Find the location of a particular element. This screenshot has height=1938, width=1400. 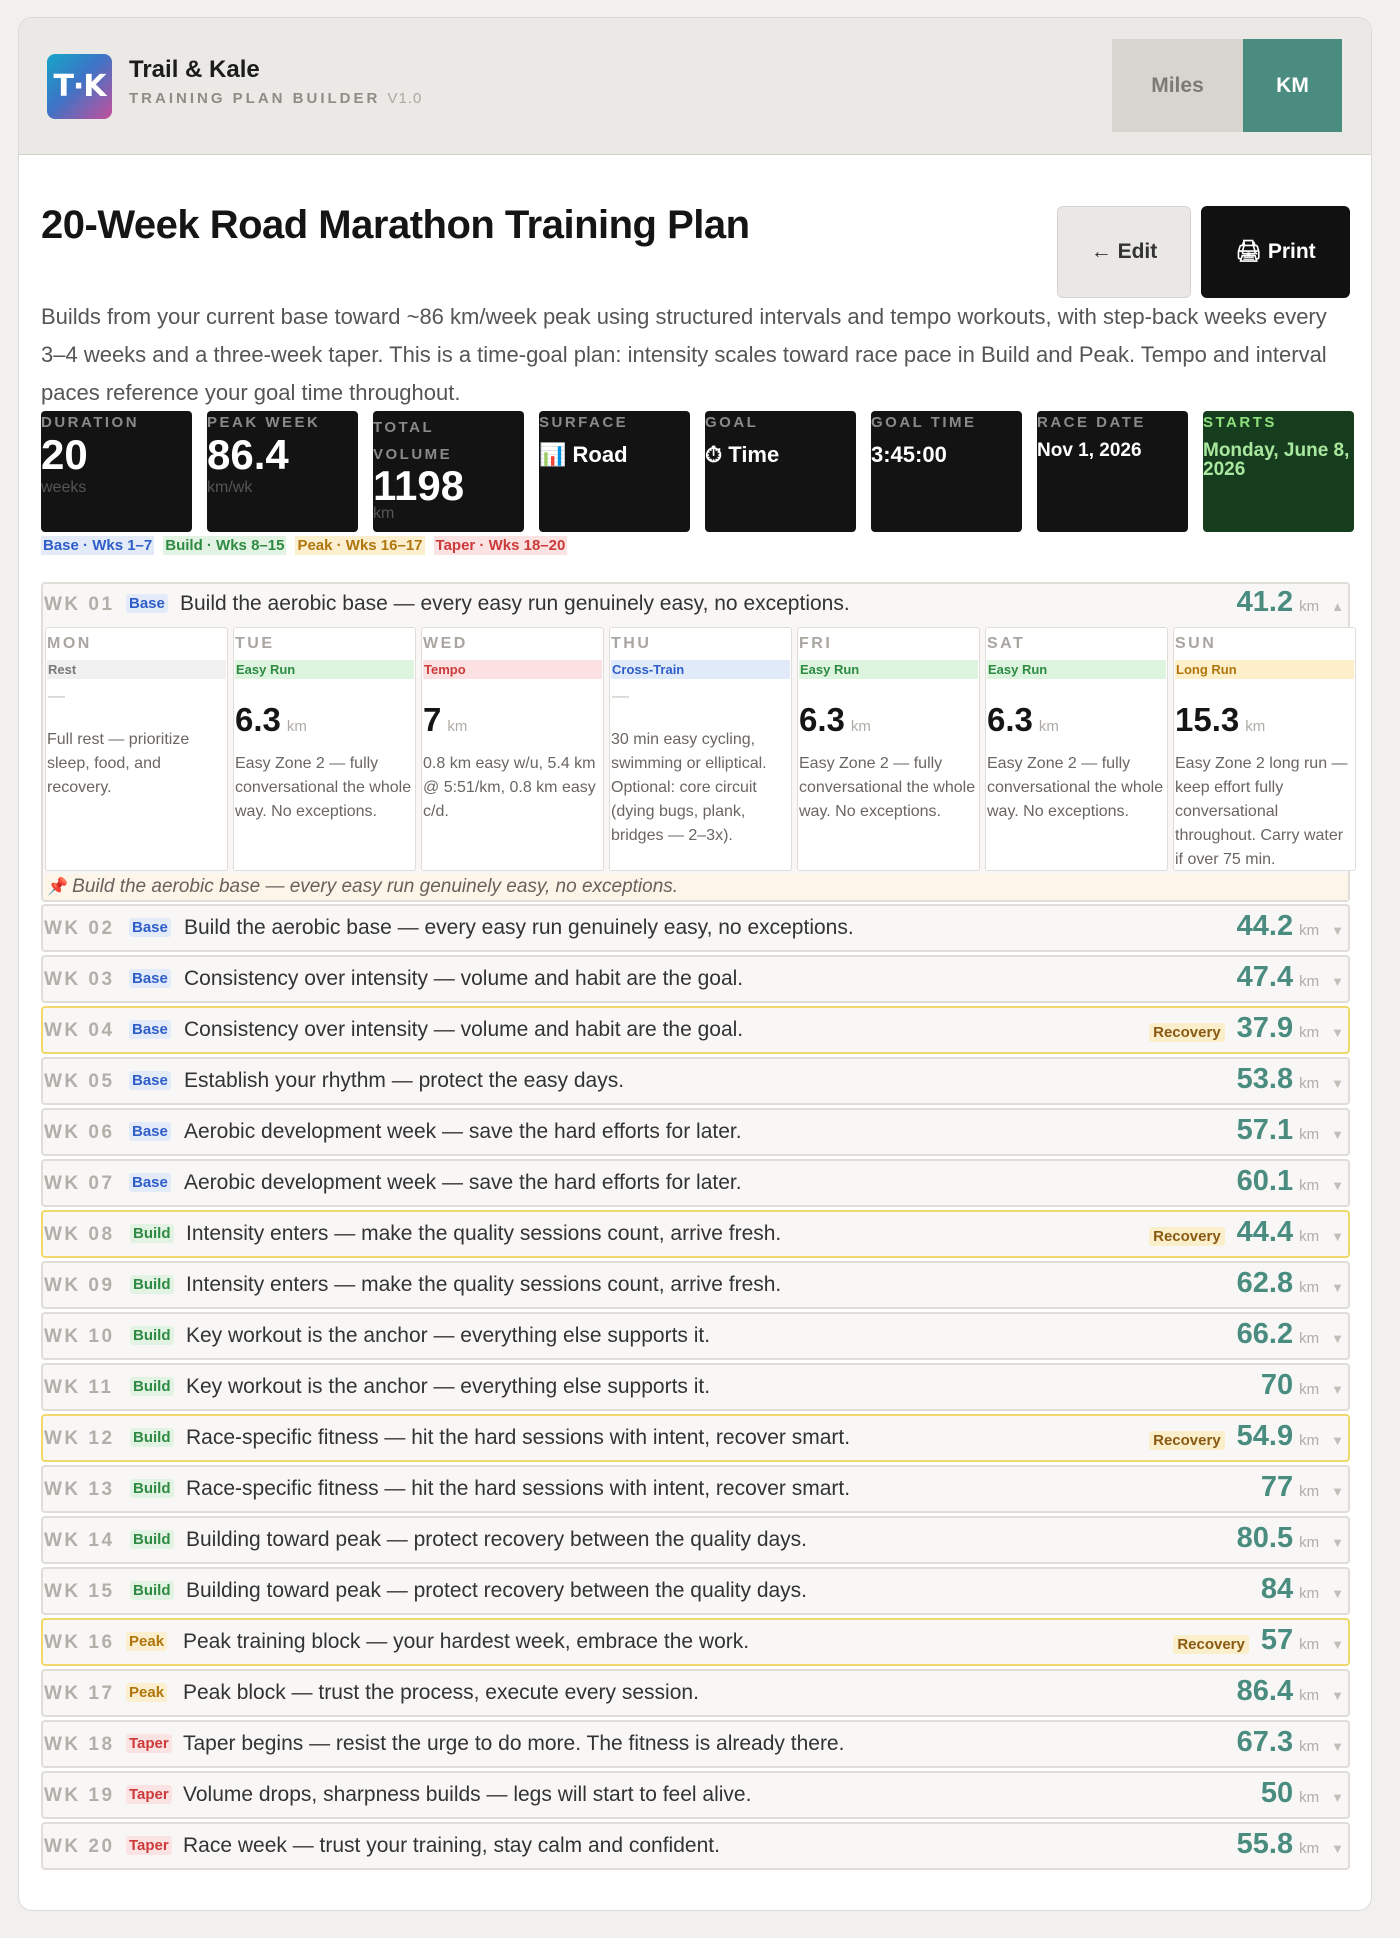

day-name: TUE is located at coordinates (255, 643).